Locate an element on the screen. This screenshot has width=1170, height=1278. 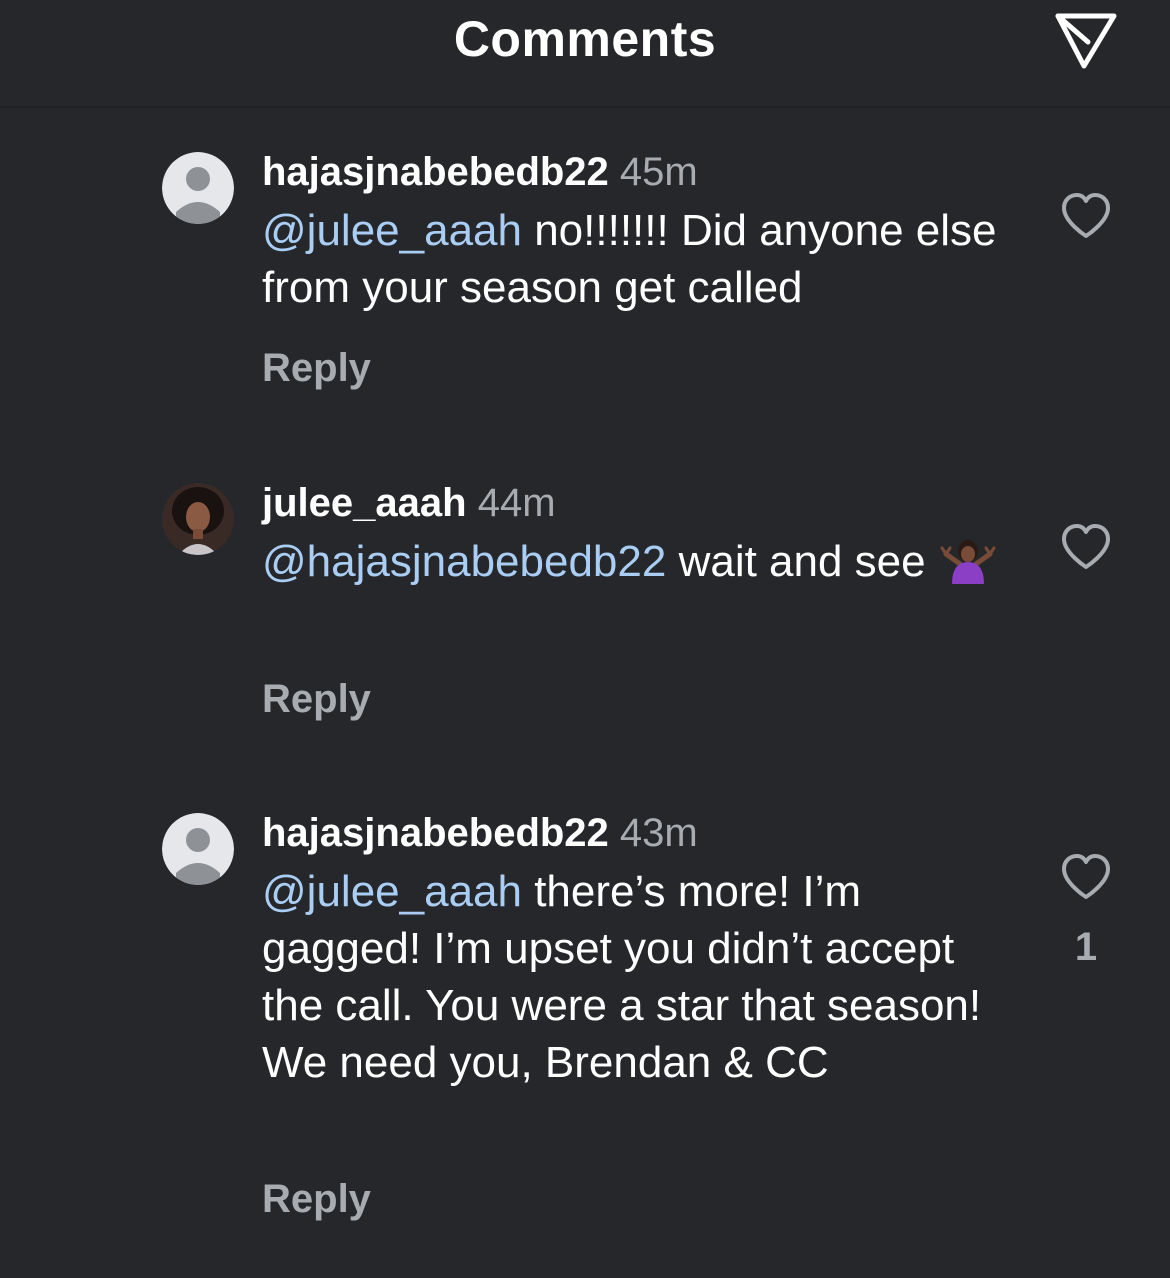
profile-photo is located at coordinates (198, 519).